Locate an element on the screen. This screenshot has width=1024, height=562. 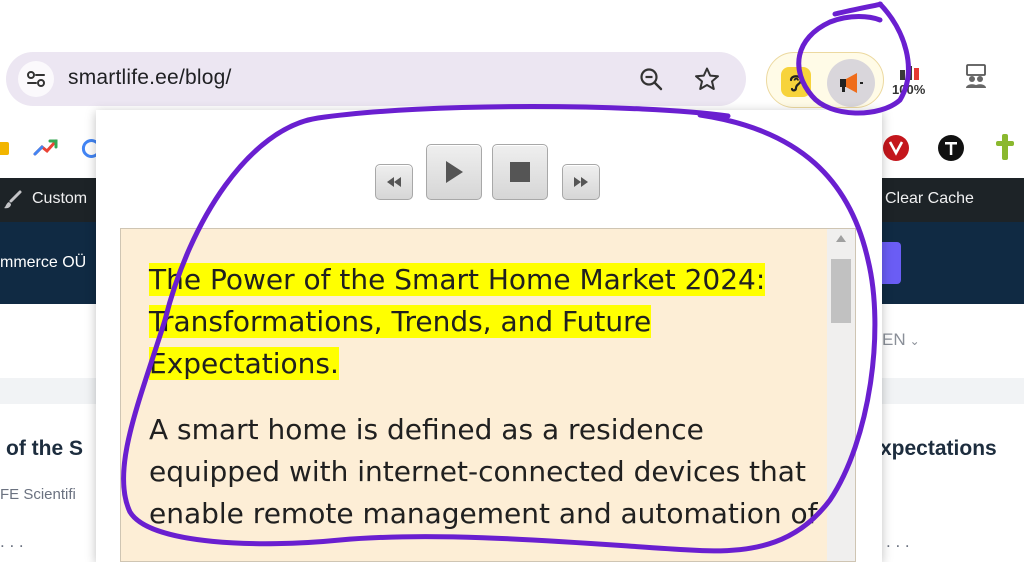
fast-forward-button is located at coordinates (581, 182).